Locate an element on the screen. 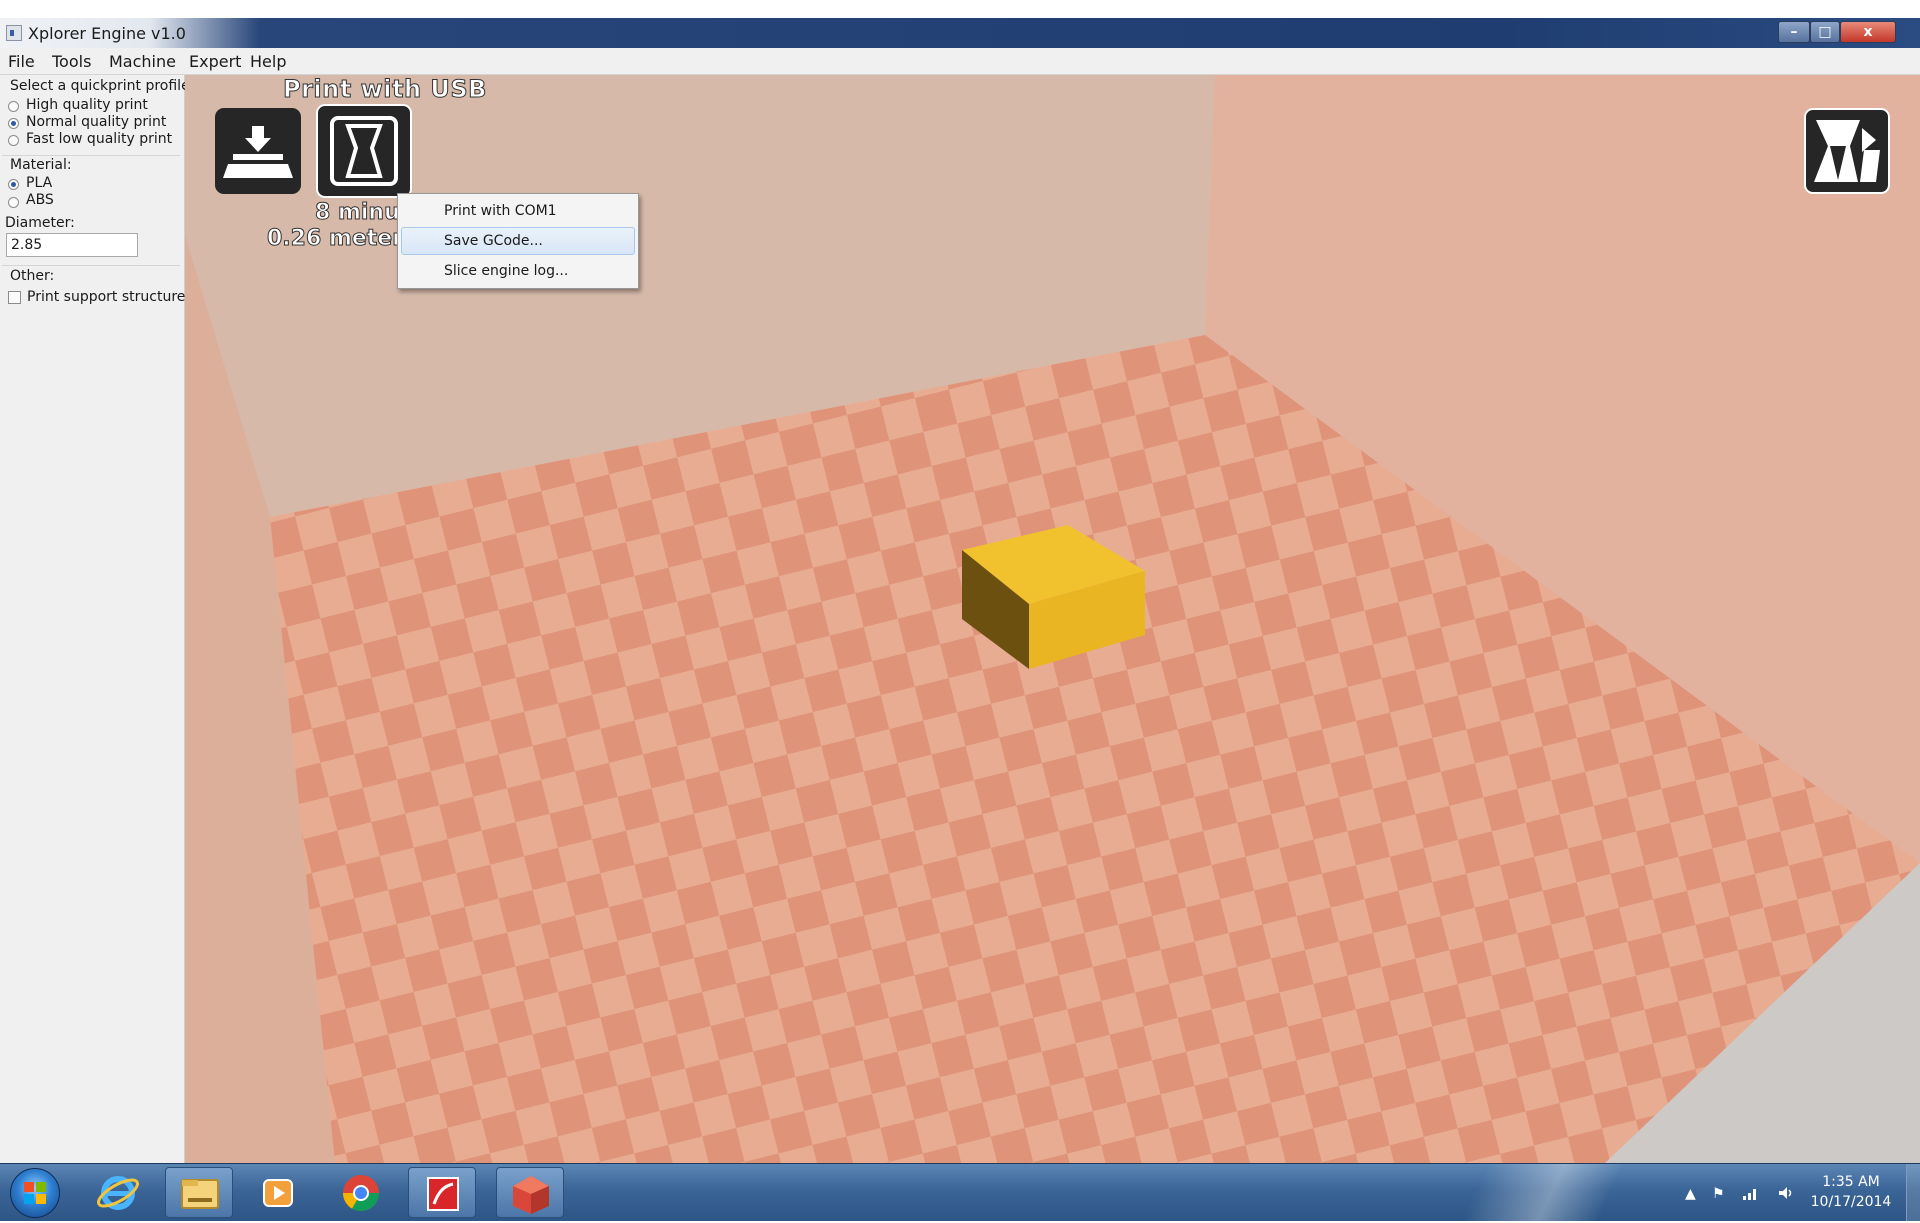  profile-label-high: High quality print is located at coordinates (87, 105).